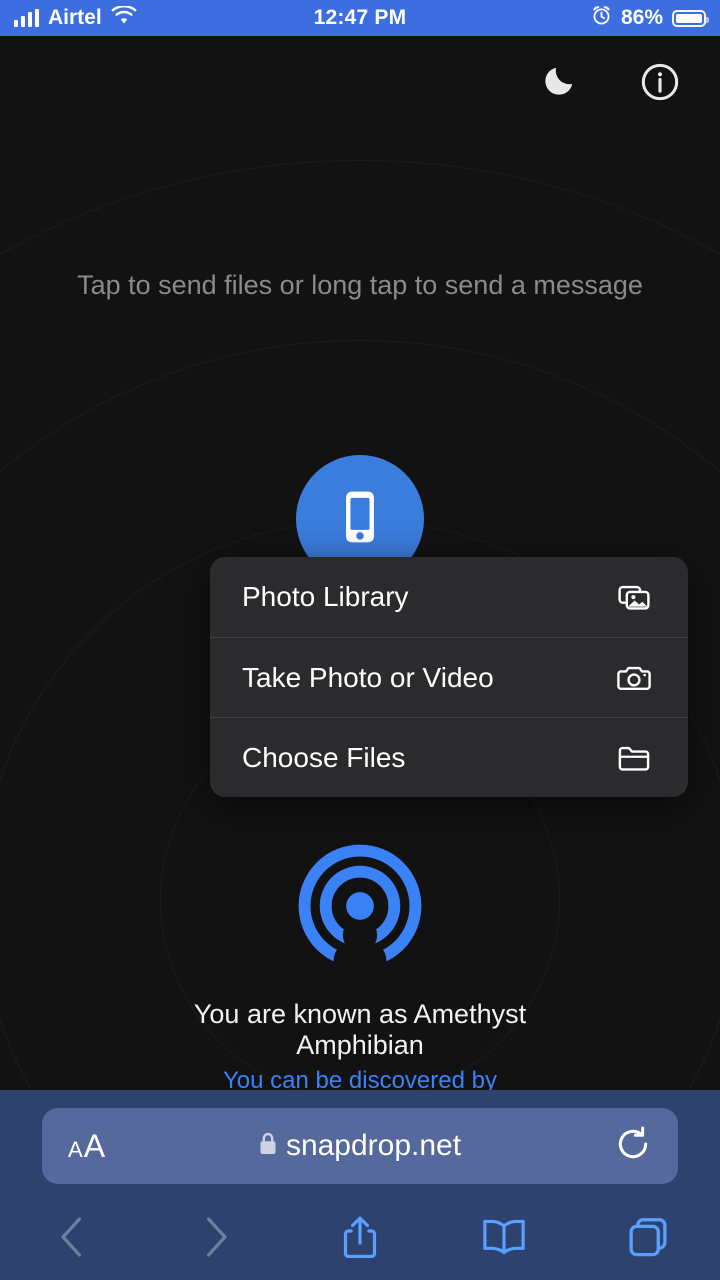 This screenshot has height=1280, width=720. I want to click on url-display: snapdrop.net, so click(359, 1146).